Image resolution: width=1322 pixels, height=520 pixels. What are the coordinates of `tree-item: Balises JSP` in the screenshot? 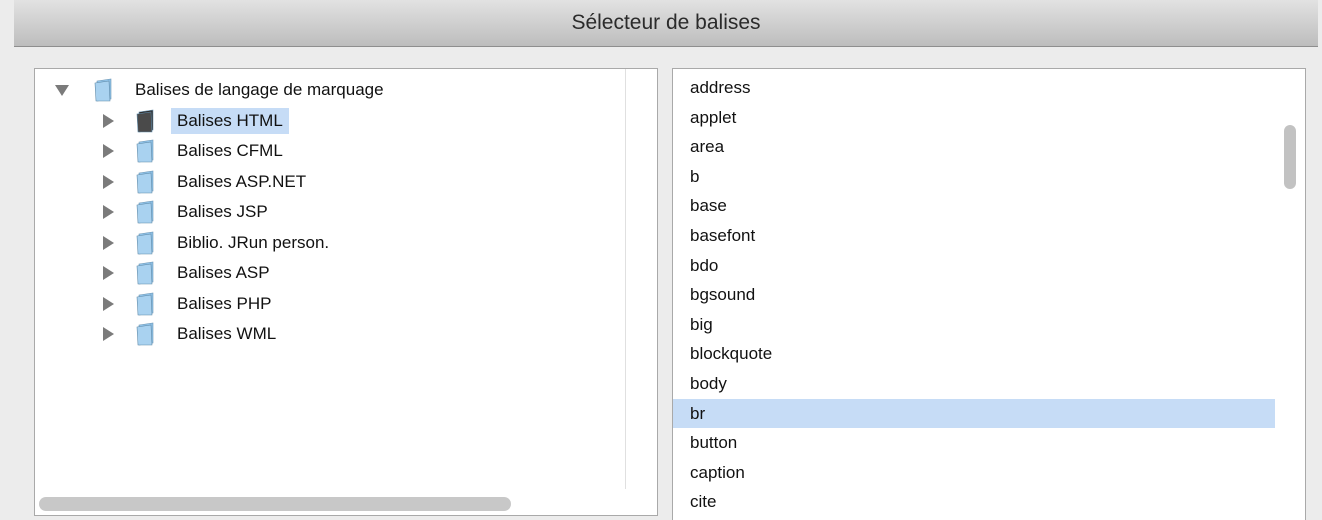 It's located at (330, 212).